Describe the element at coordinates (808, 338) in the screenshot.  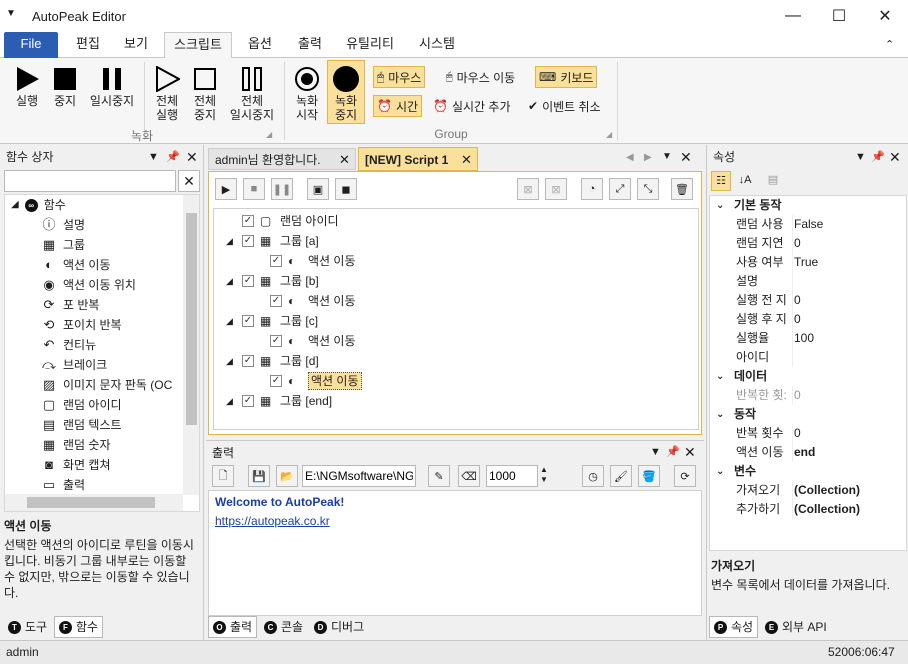
I see `property-row: 실행율 100` at that location.